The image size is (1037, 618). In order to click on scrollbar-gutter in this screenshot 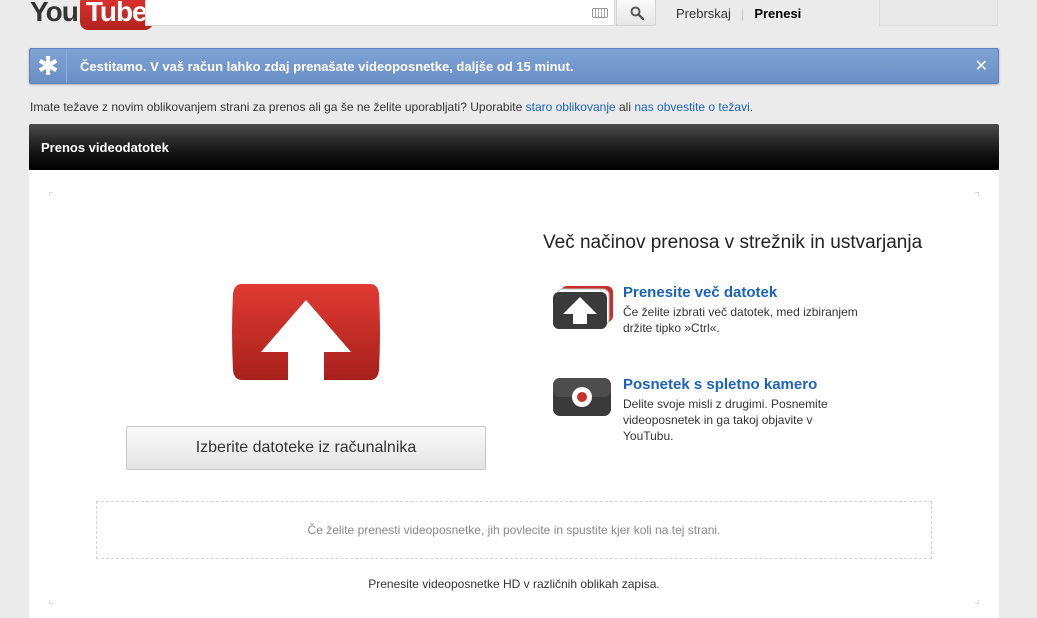, I will do `click(1033, 309)`.